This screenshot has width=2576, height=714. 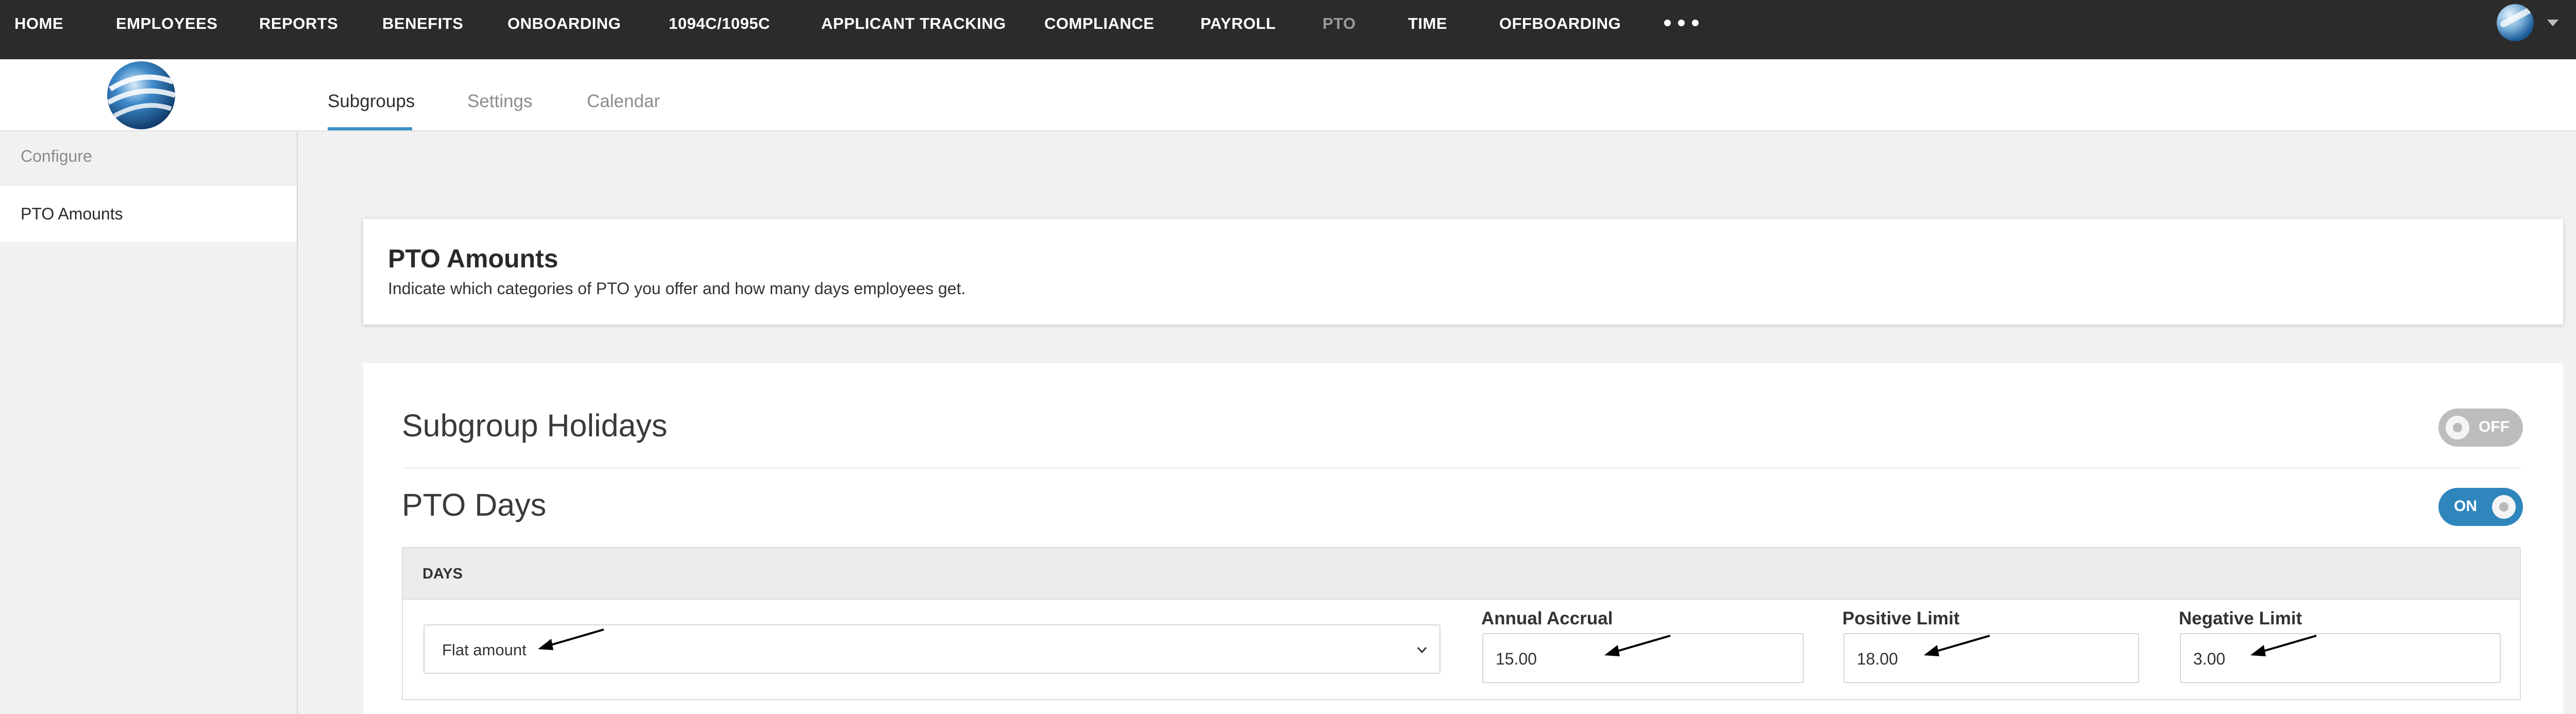 What do you see at coordinates (1238, 23) in the screenshot?
I see `nav-payroll: PAYROLL` at bounding box center [1238, 23].